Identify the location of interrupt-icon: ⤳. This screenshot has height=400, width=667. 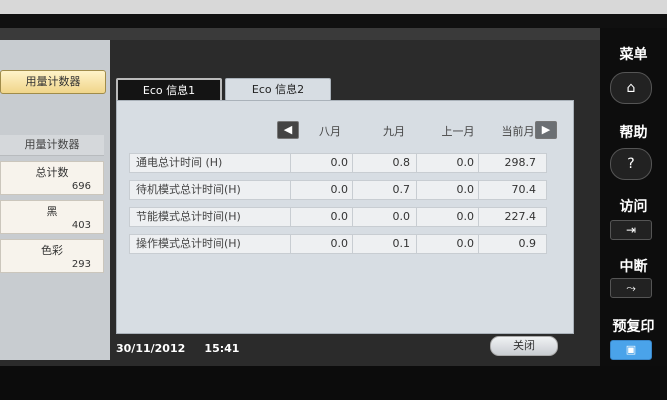
(631, 288).